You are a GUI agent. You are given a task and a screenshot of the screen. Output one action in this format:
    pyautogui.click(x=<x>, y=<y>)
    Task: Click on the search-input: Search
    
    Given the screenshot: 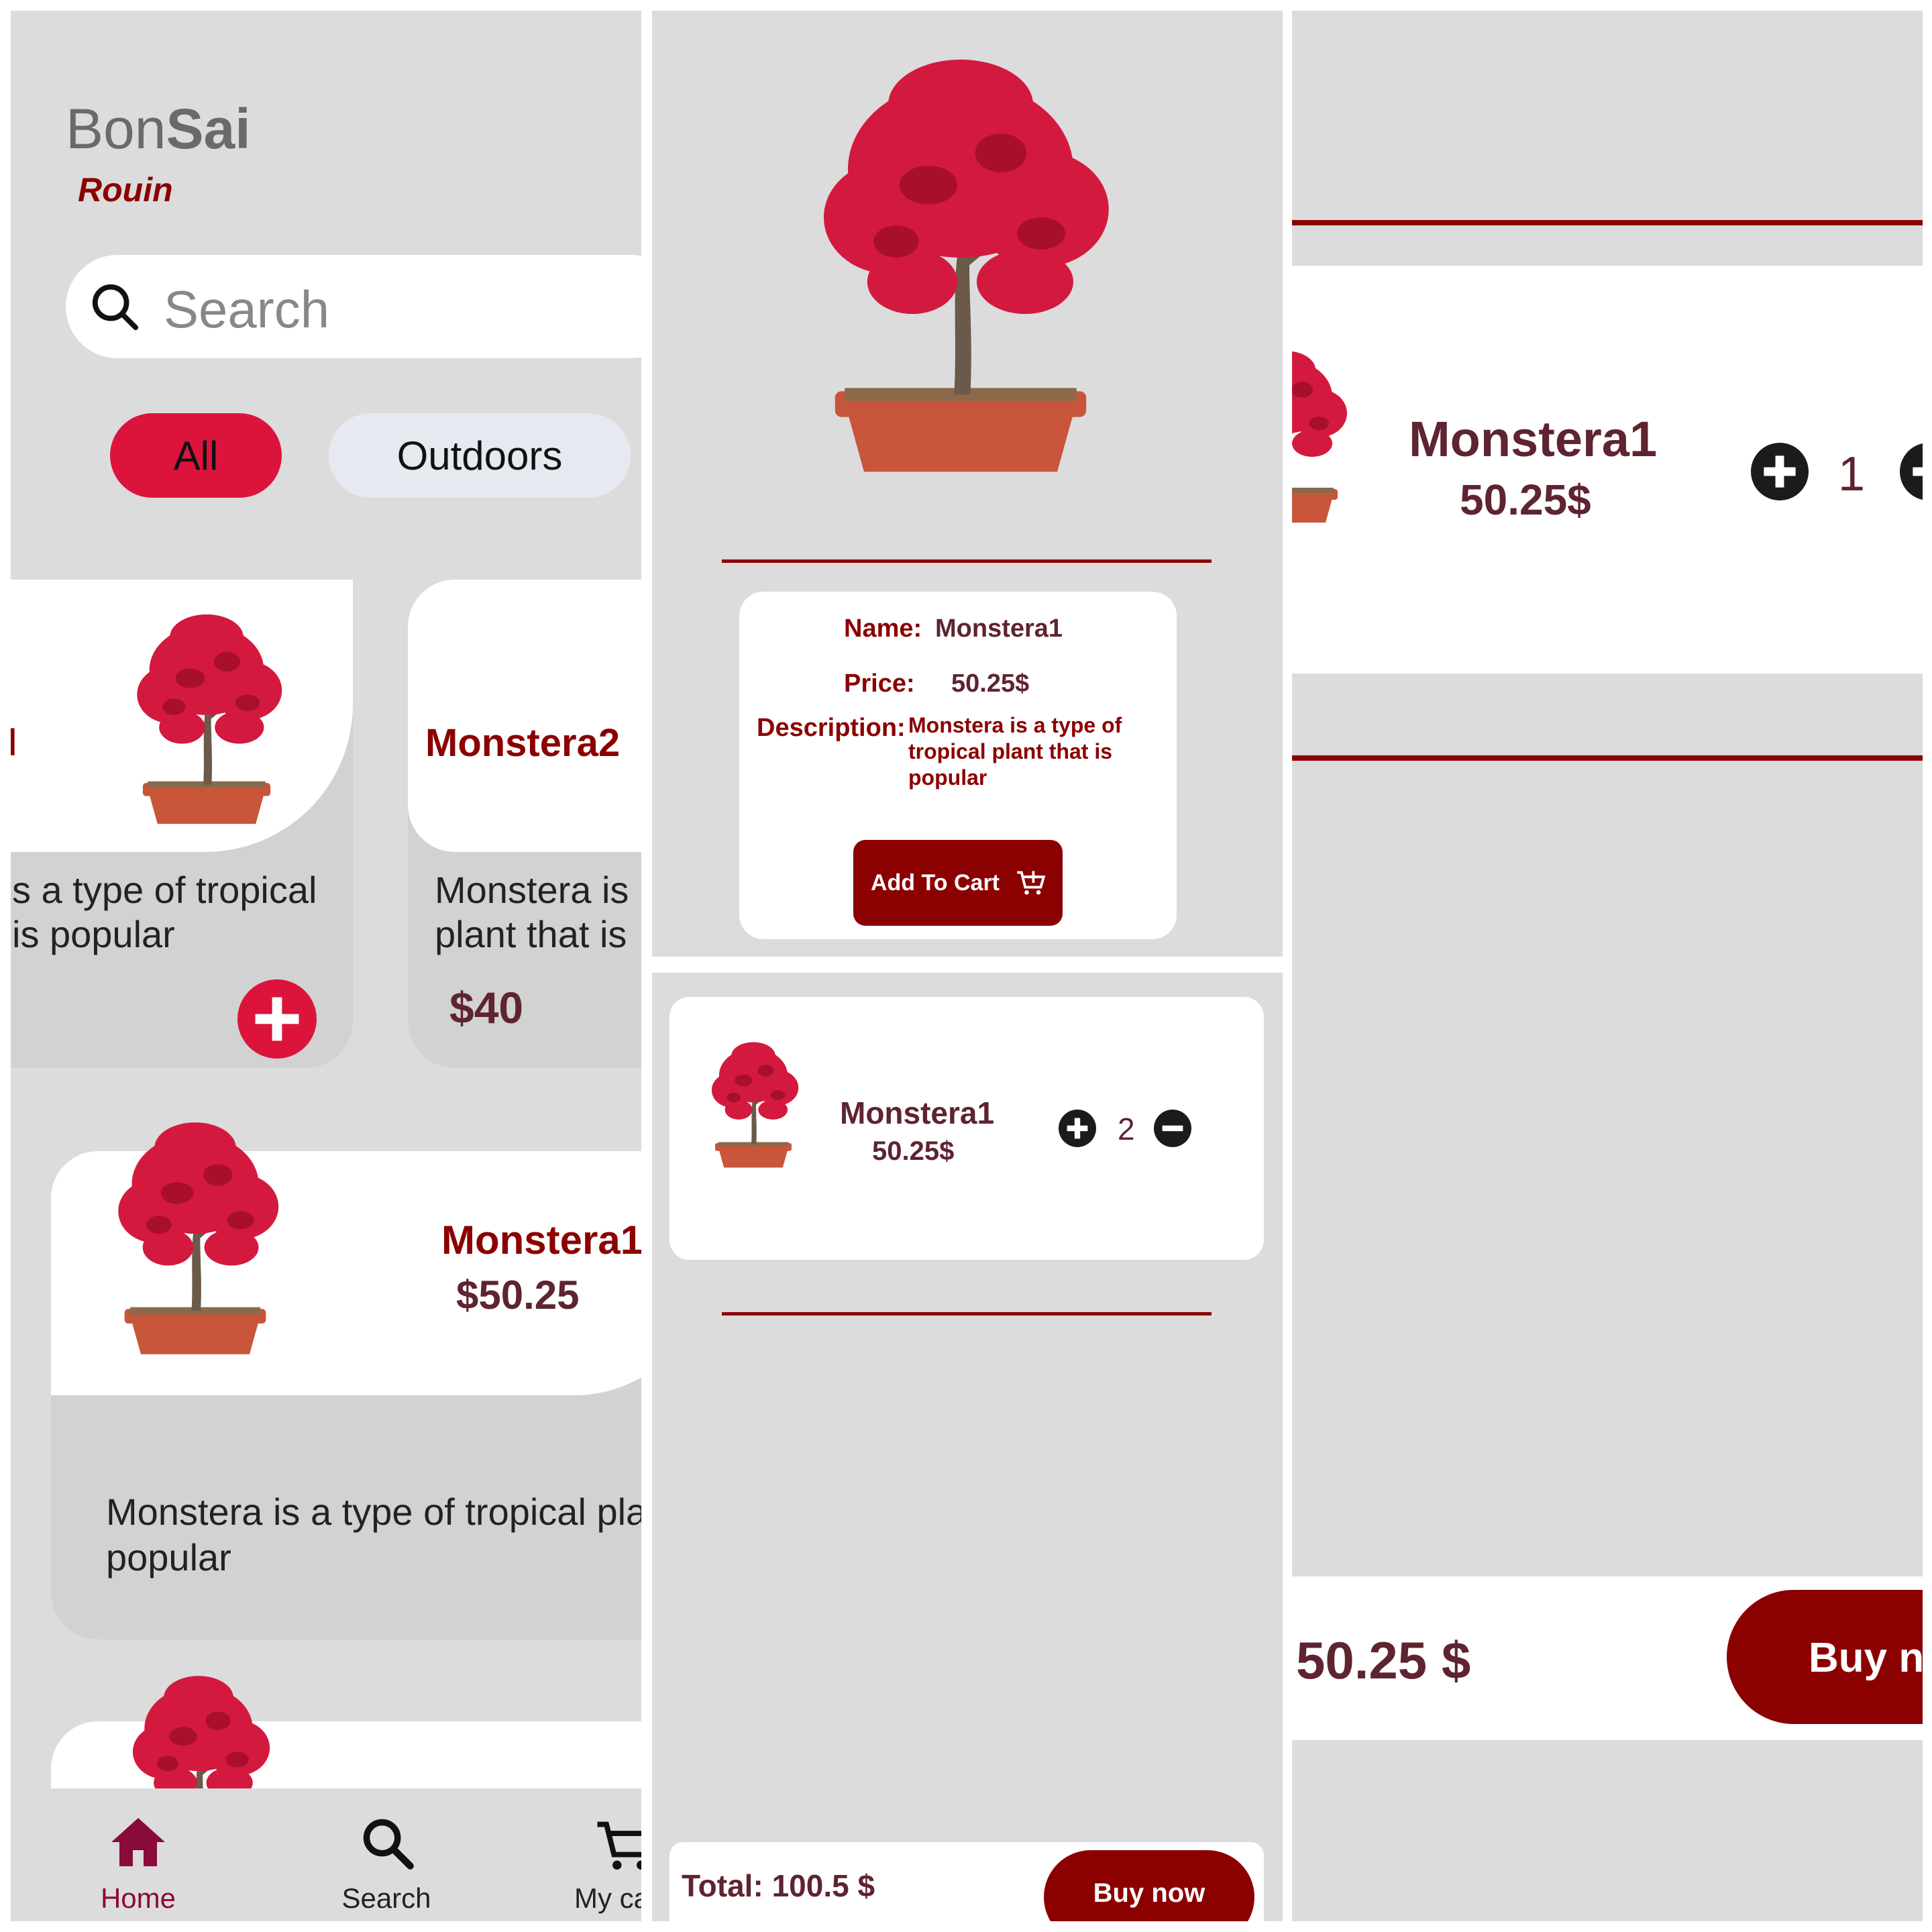 What is the action you would take?
    pyautogui.click(x=246, y=309)
    